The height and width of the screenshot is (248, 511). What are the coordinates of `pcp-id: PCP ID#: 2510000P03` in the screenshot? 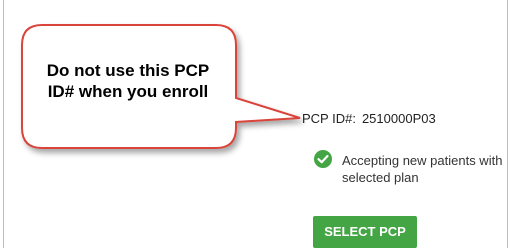 It's located at (369, 118).